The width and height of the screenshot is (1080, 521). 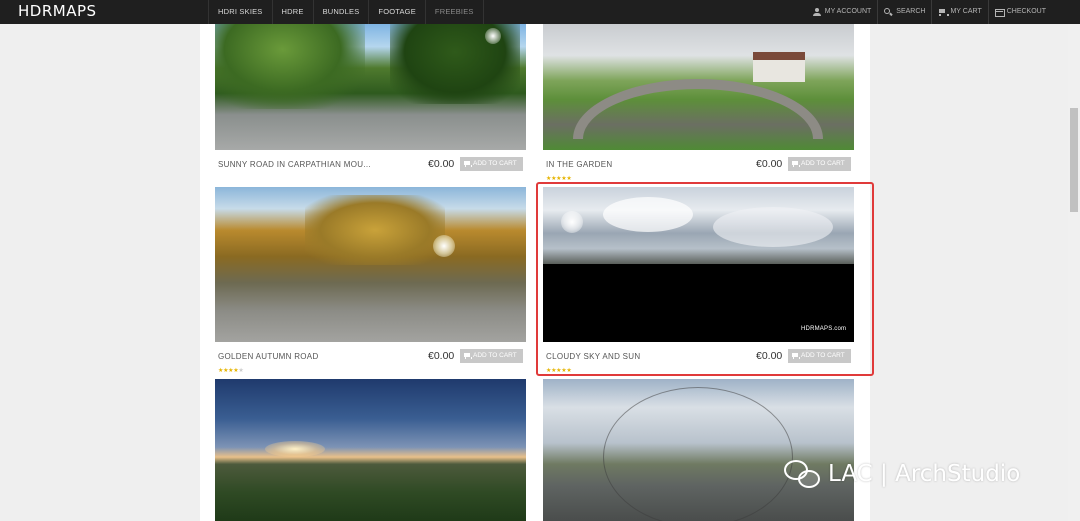 I want to click on selection-highlight, so click(x=705, y=279).